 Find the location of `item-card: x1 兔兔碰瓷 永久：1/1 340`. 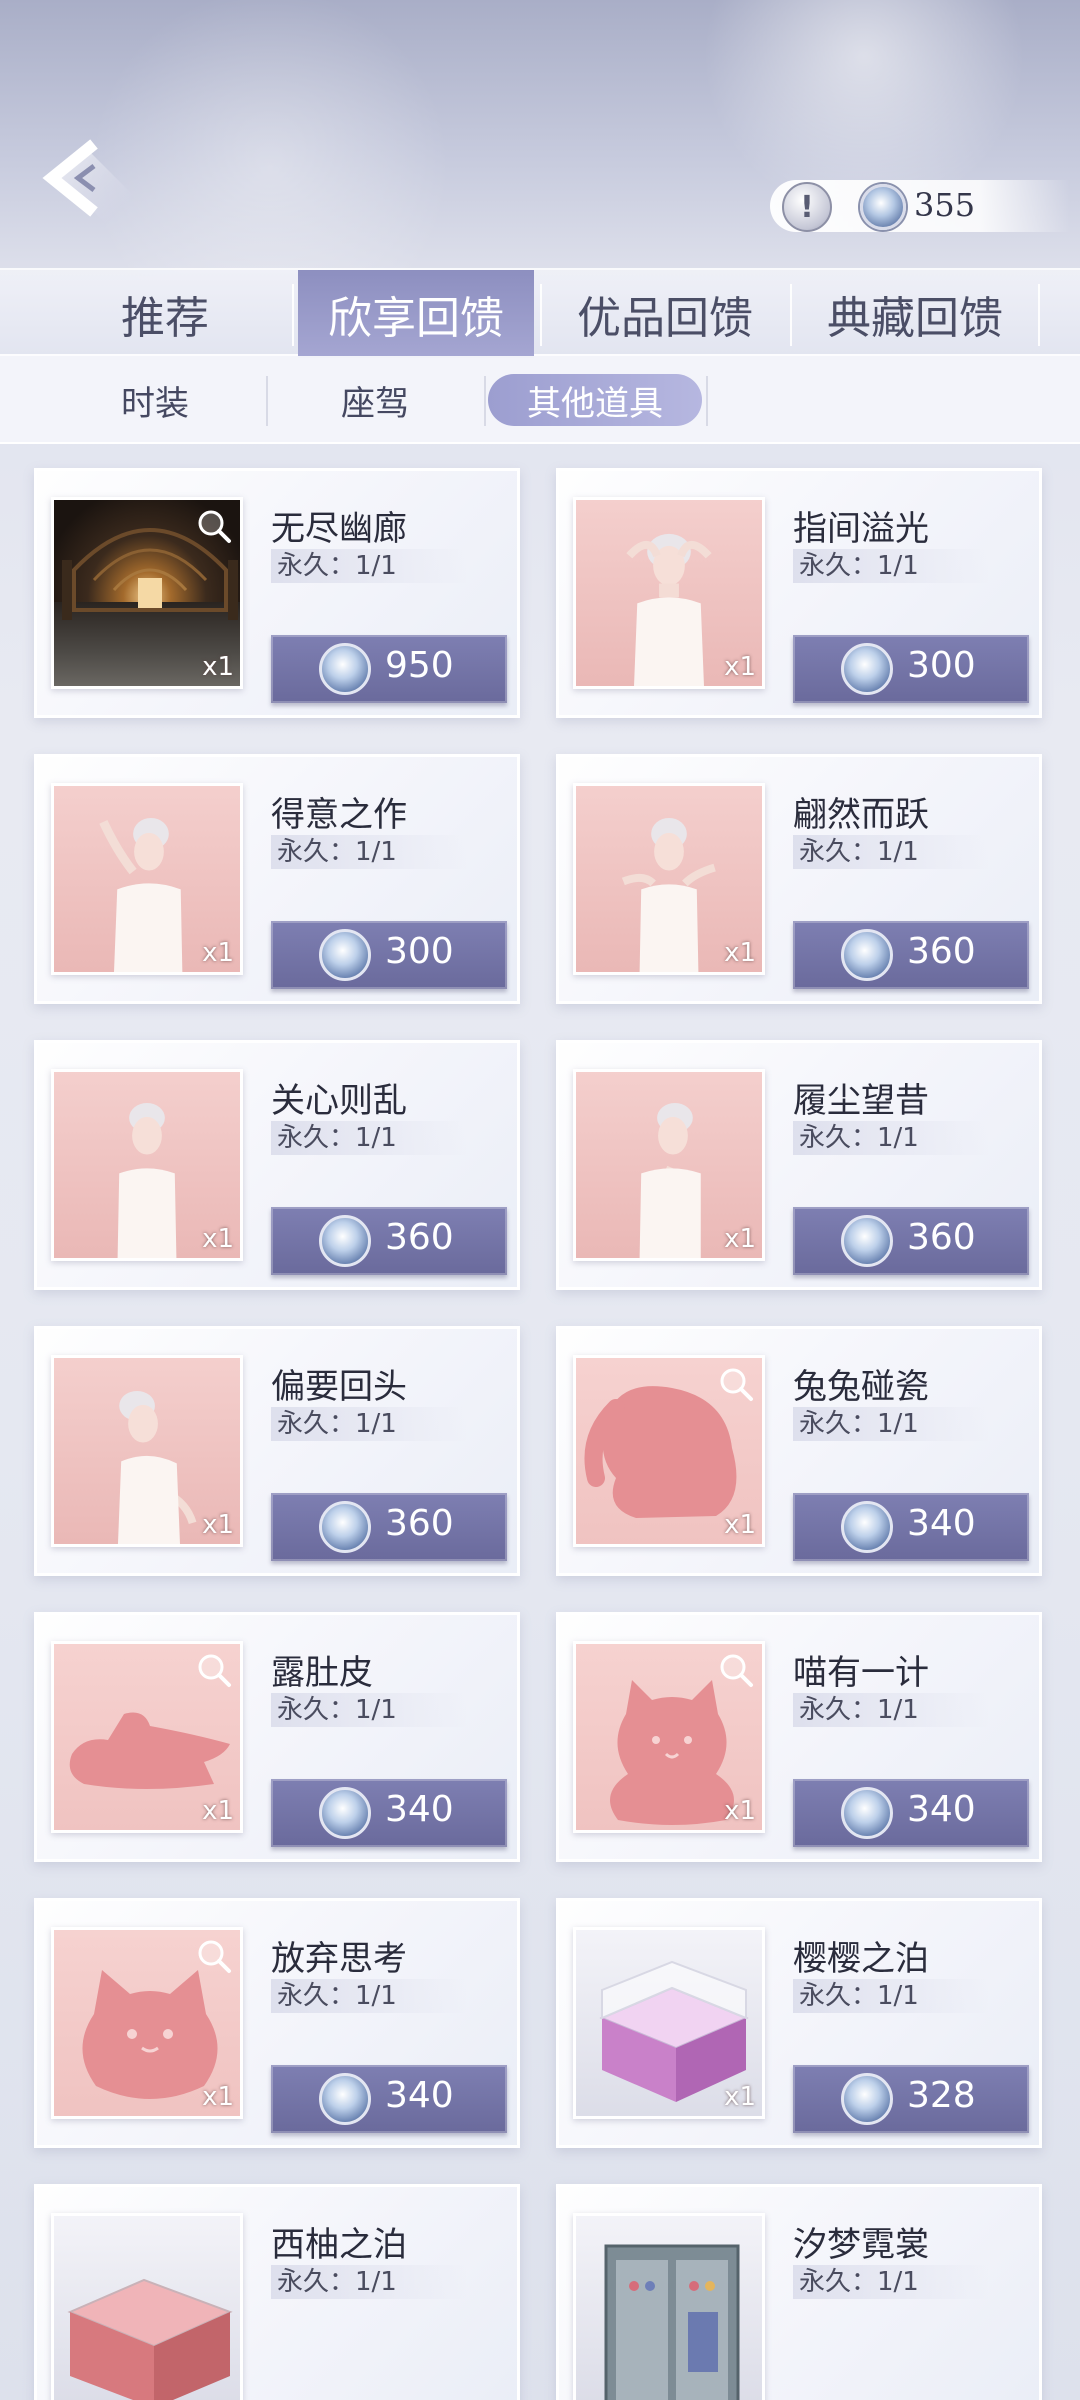

item-card: x1 兔兔碰瓷 永久：1/1 340 is located at coordinates (799, 1451).